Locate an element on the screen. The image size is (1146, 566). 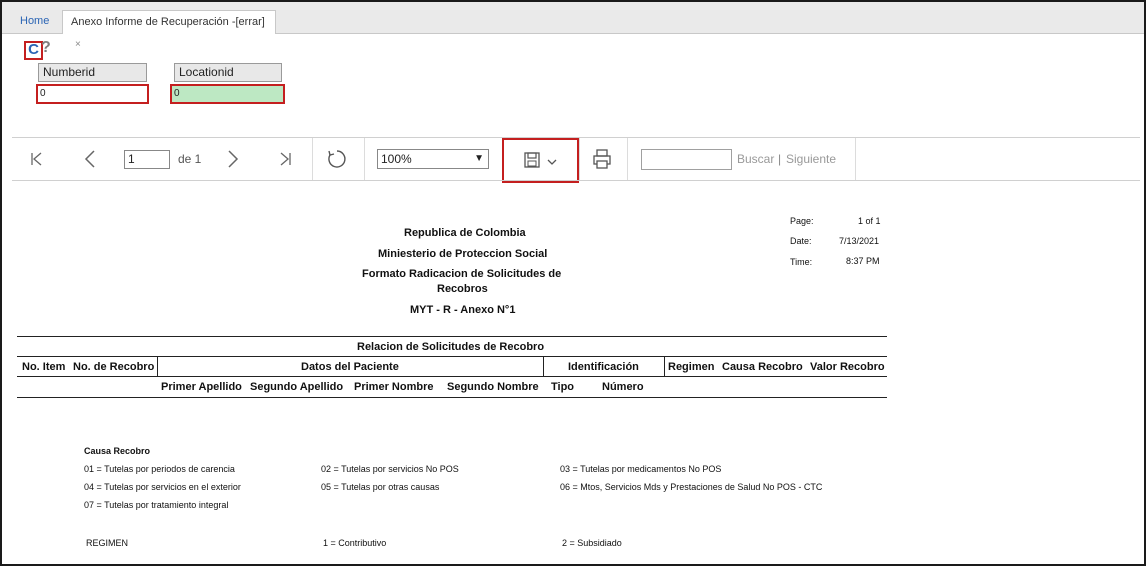
legend-c03: 03 = Tutelas por medicamentos No POS is located at coordinates (641, 469).